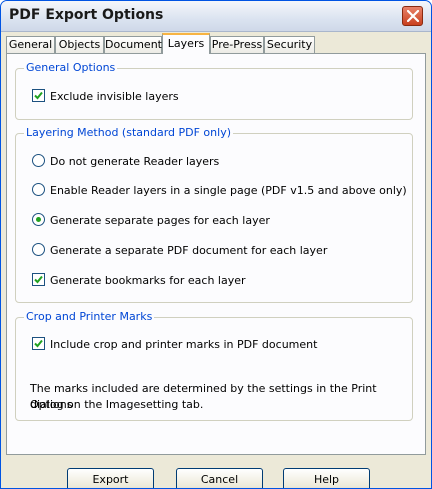 Image resolution: width=432 pixels, height=489 pixels. I want to click on cancel-button: Cancel, so click(219, 478).